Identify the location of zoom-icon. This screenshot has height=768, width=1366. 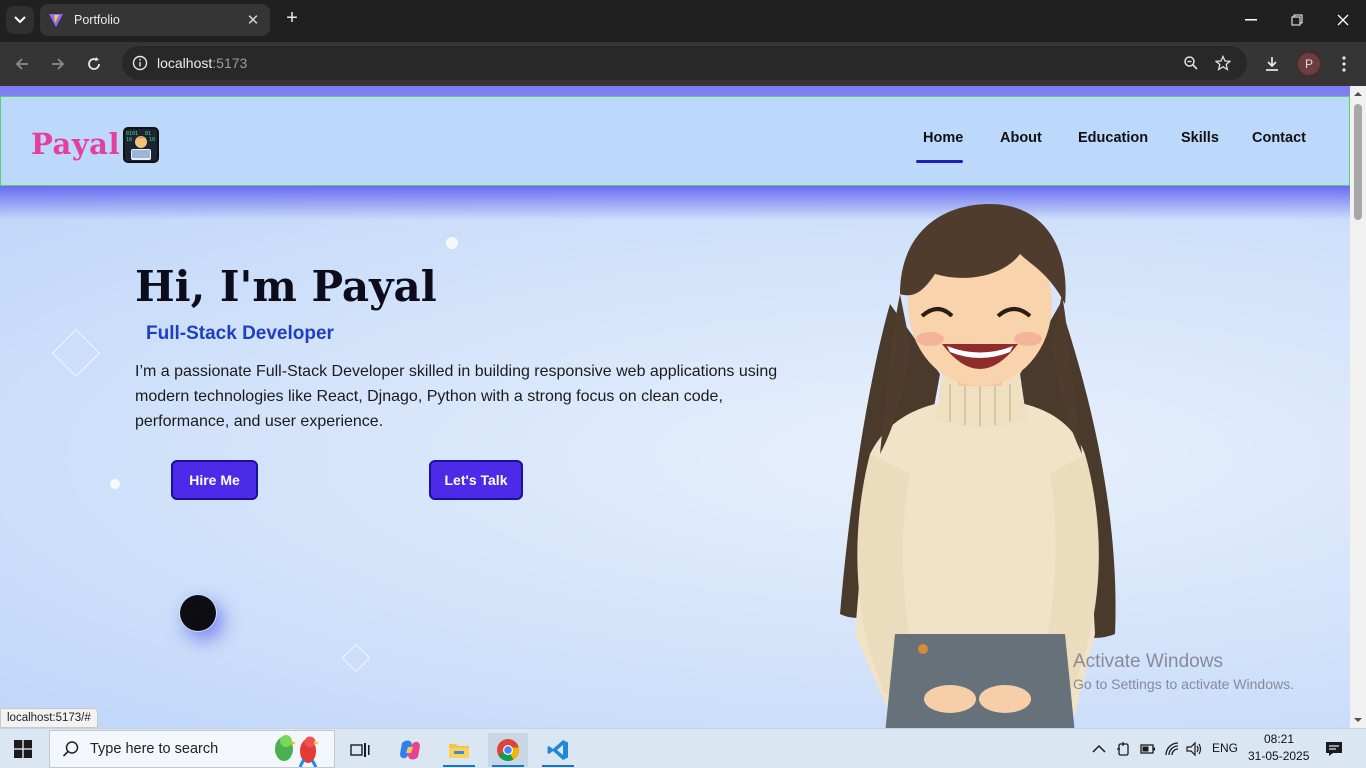
(1191, 63).